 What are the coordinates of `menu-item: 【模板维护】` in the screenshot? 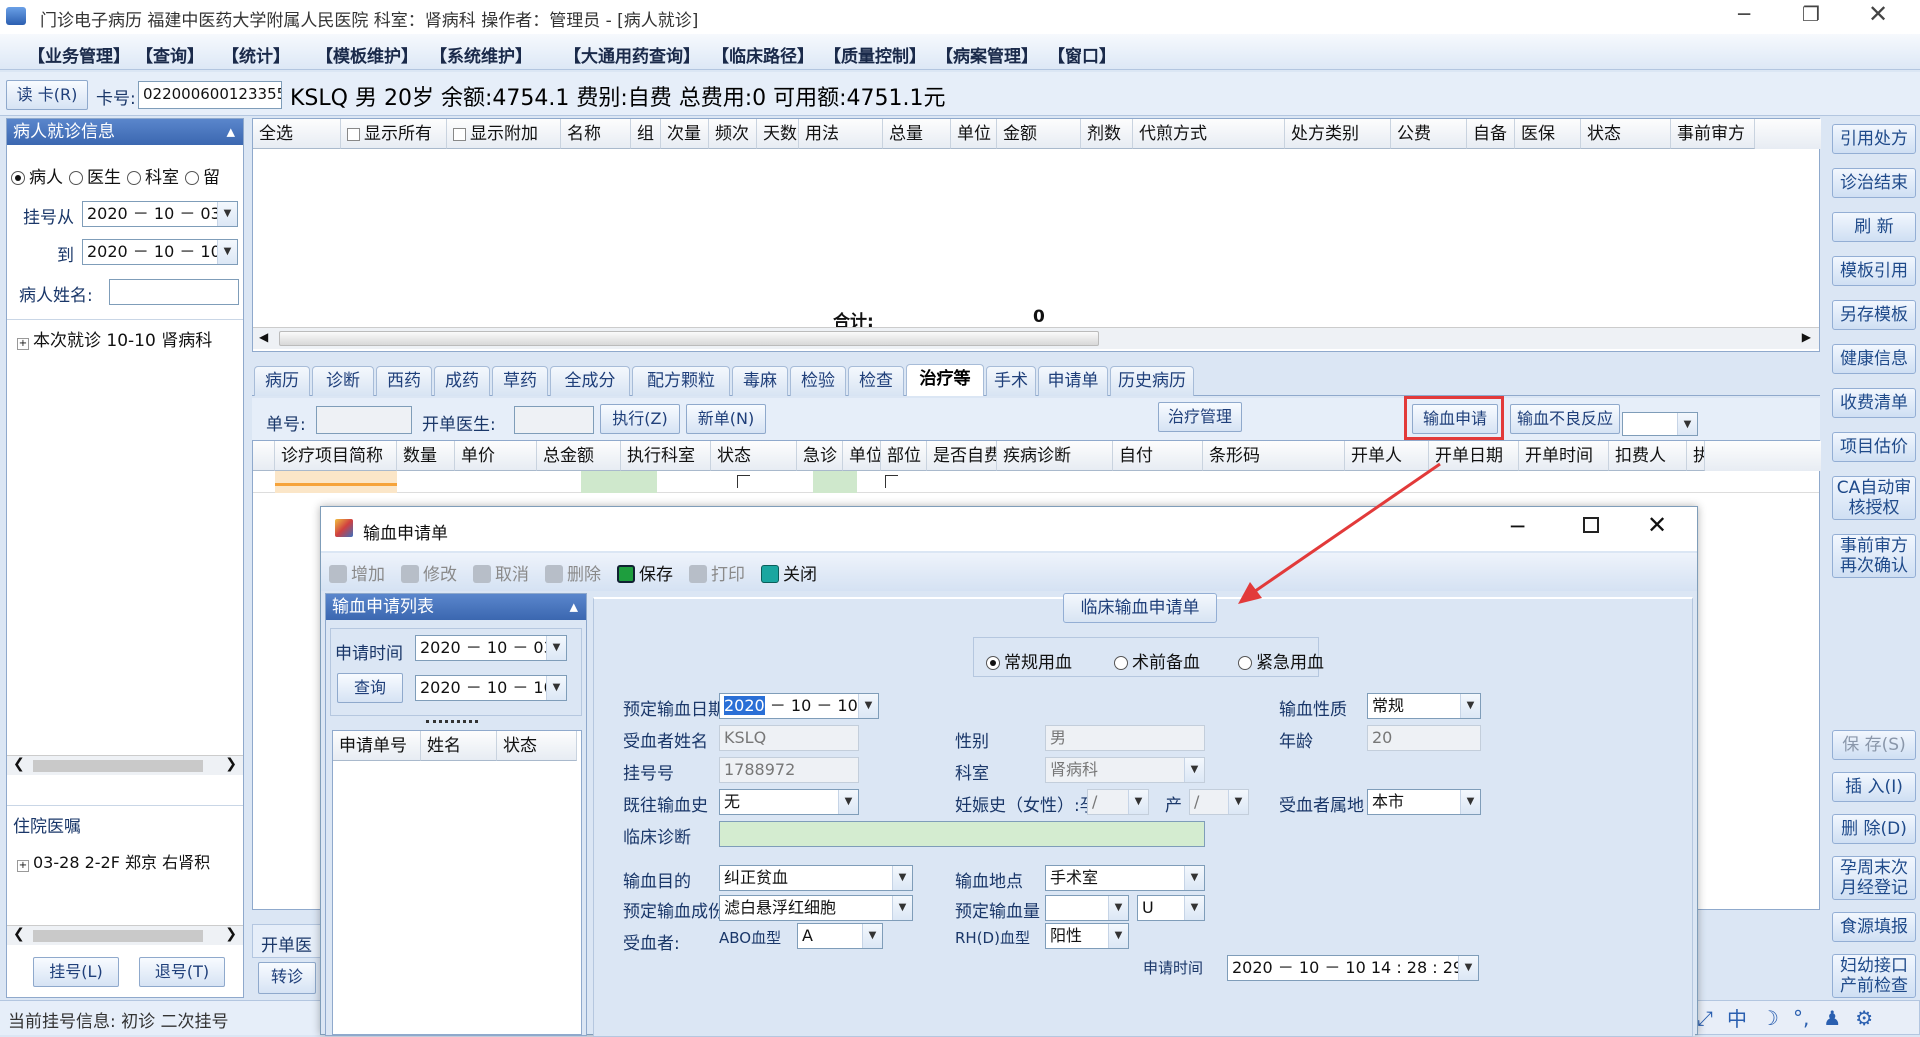 It's located at (373, 54).